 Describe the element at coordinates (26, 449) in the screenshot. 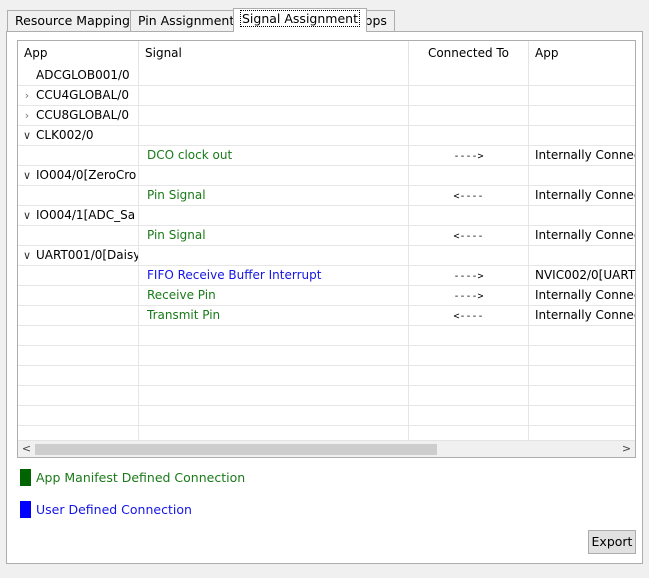

I see `chevron-left-icon: <` at that location.